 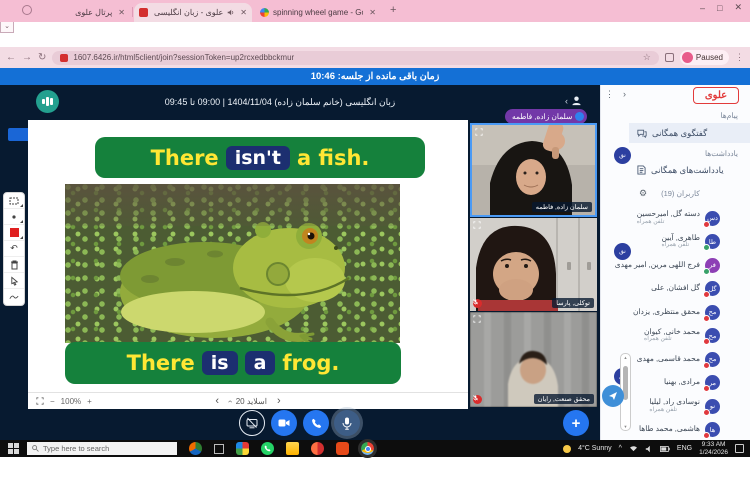 I want to click on word: a fish., so click(x=333, y=157).